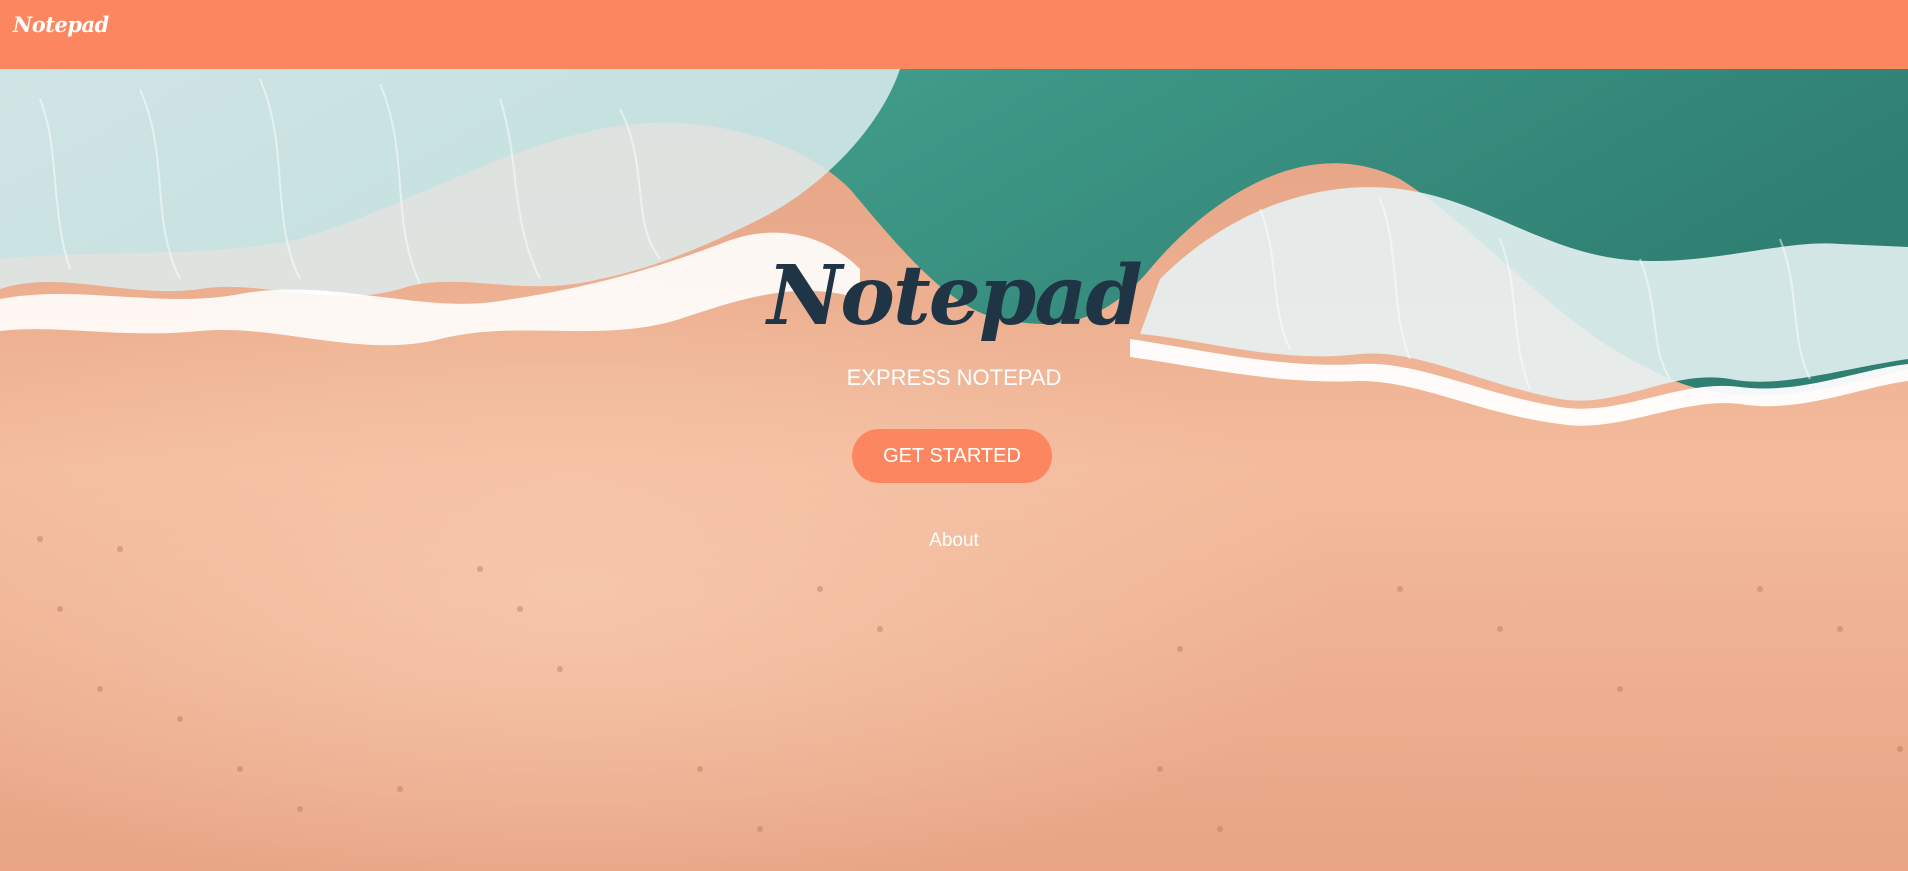 Image resolution: width=1908 pixels, height=871 pixels. I want to click on navbar-brand-link: Notepad, so click(61, 24).